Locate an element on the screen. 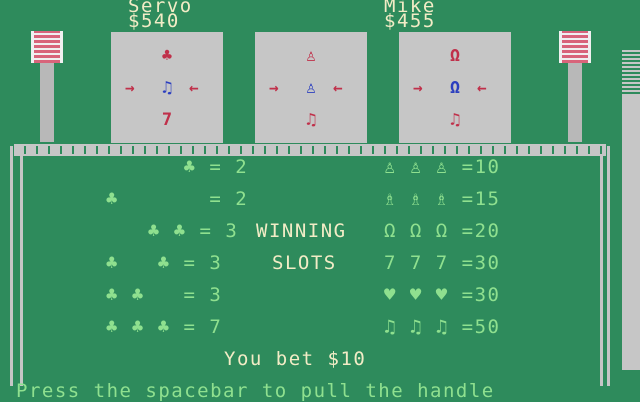  reel-3-bottom-symbol: ♫ is located at coordinates (455, 120).